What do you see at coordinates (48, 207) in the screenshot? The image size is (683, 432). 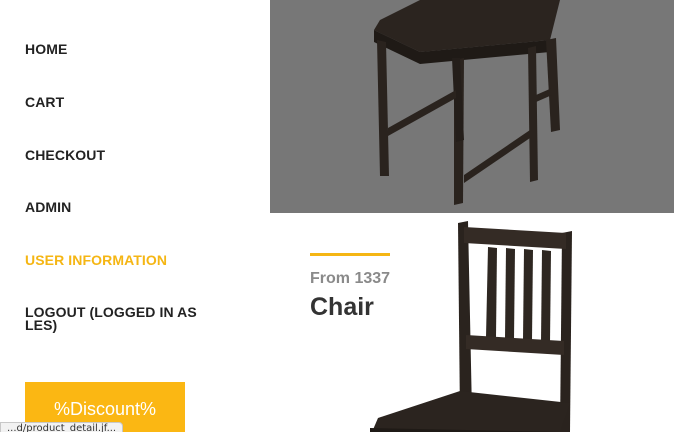 I see `nav-item-admin: ADMIN` at bounding box center [48, 207].